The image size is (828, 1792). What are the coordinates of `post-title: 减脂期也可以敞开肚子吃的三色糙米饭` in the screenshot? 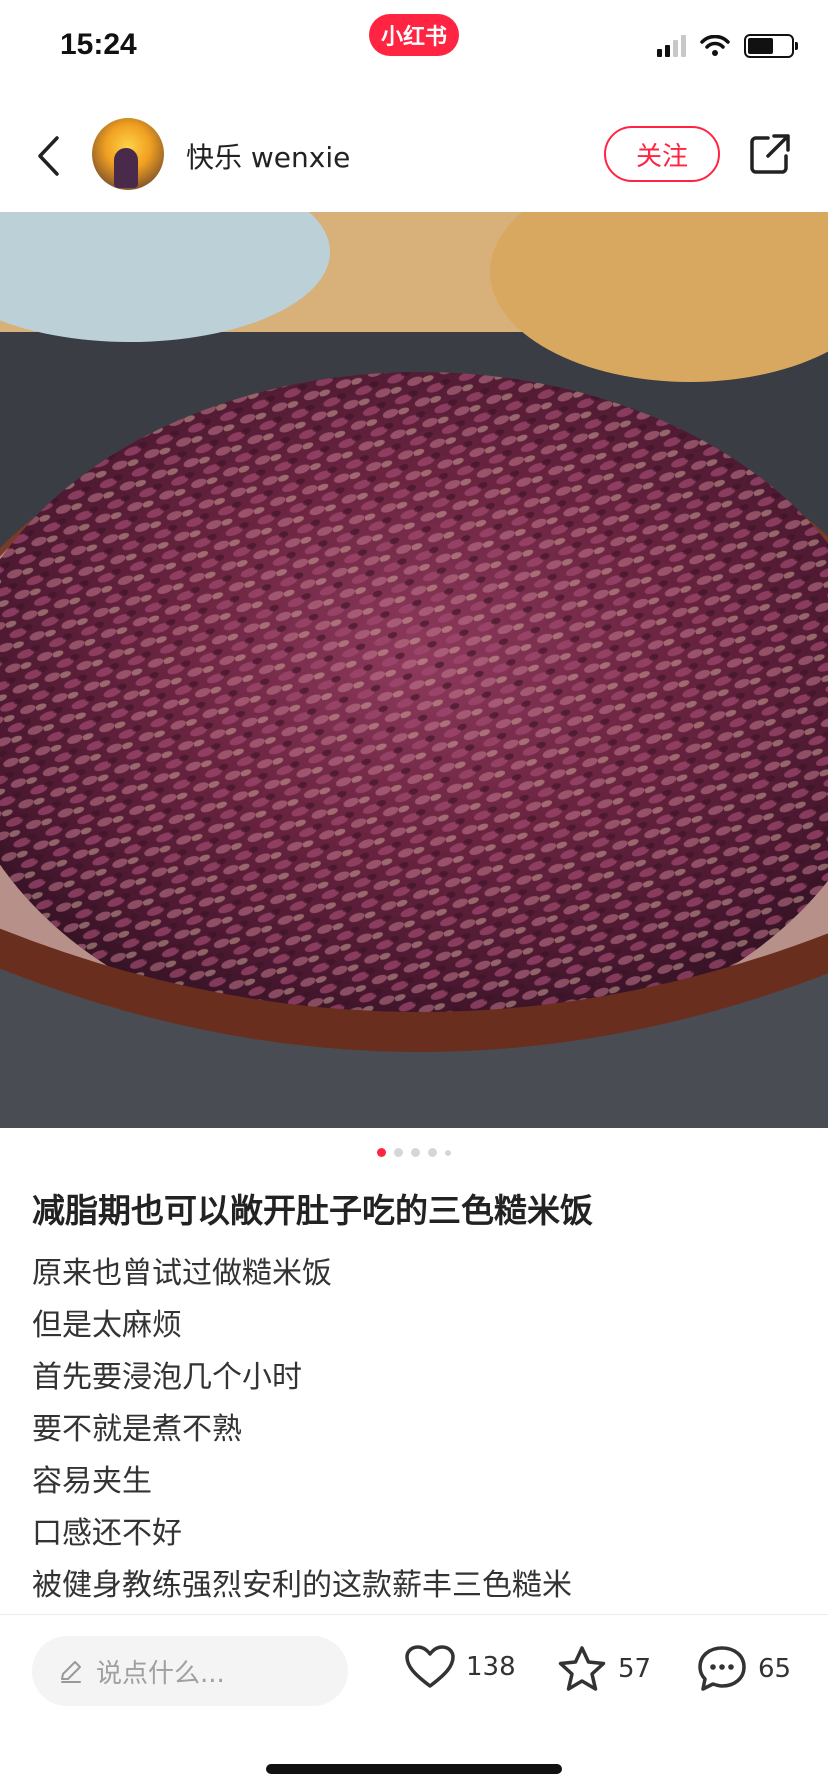 It's located at (312, 1210).